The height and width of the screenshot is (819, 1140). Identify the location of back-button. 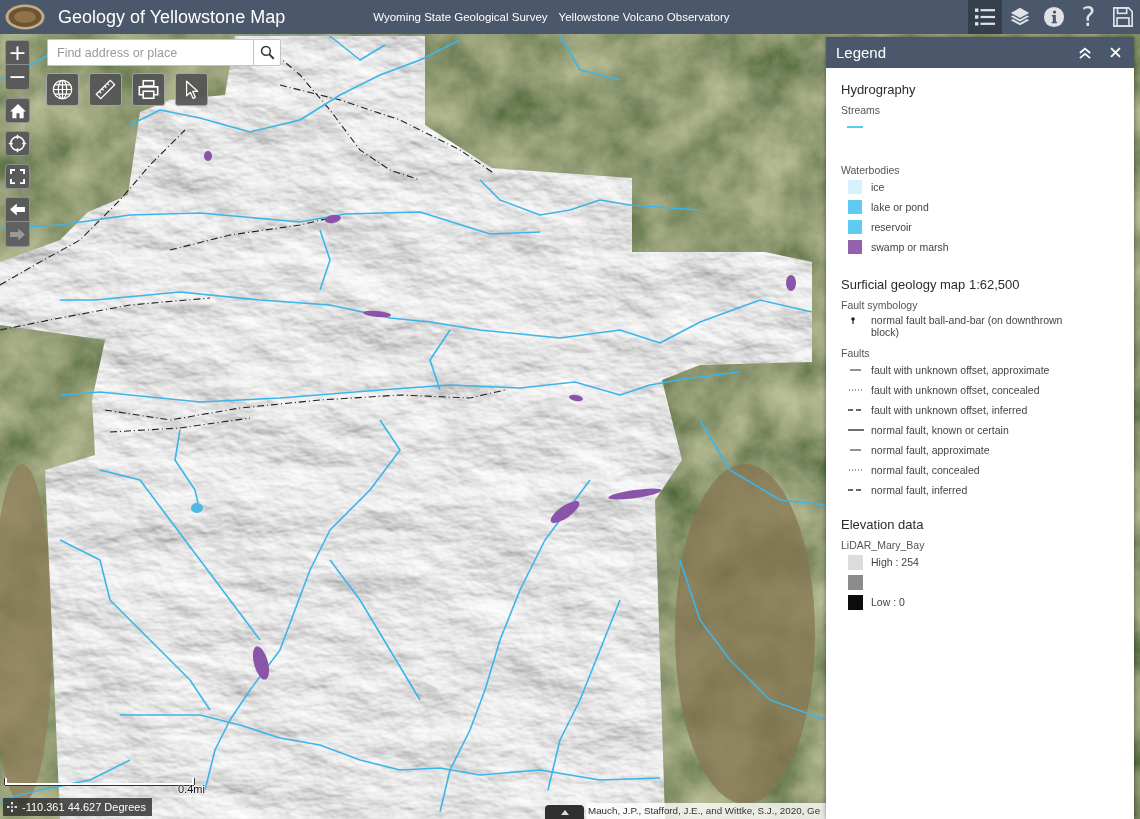
(17, 209).